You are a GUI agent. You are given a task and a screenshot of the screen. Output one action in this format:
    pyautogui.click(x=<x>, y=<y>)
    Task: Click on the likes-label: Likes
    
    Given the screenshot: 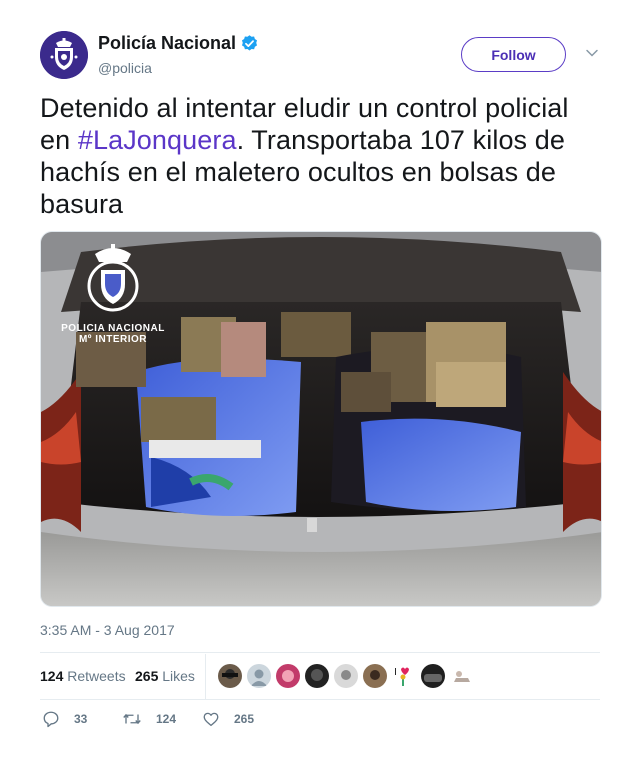 What is the action you would take?
    pyautogui.click(x=178, y=676)
    